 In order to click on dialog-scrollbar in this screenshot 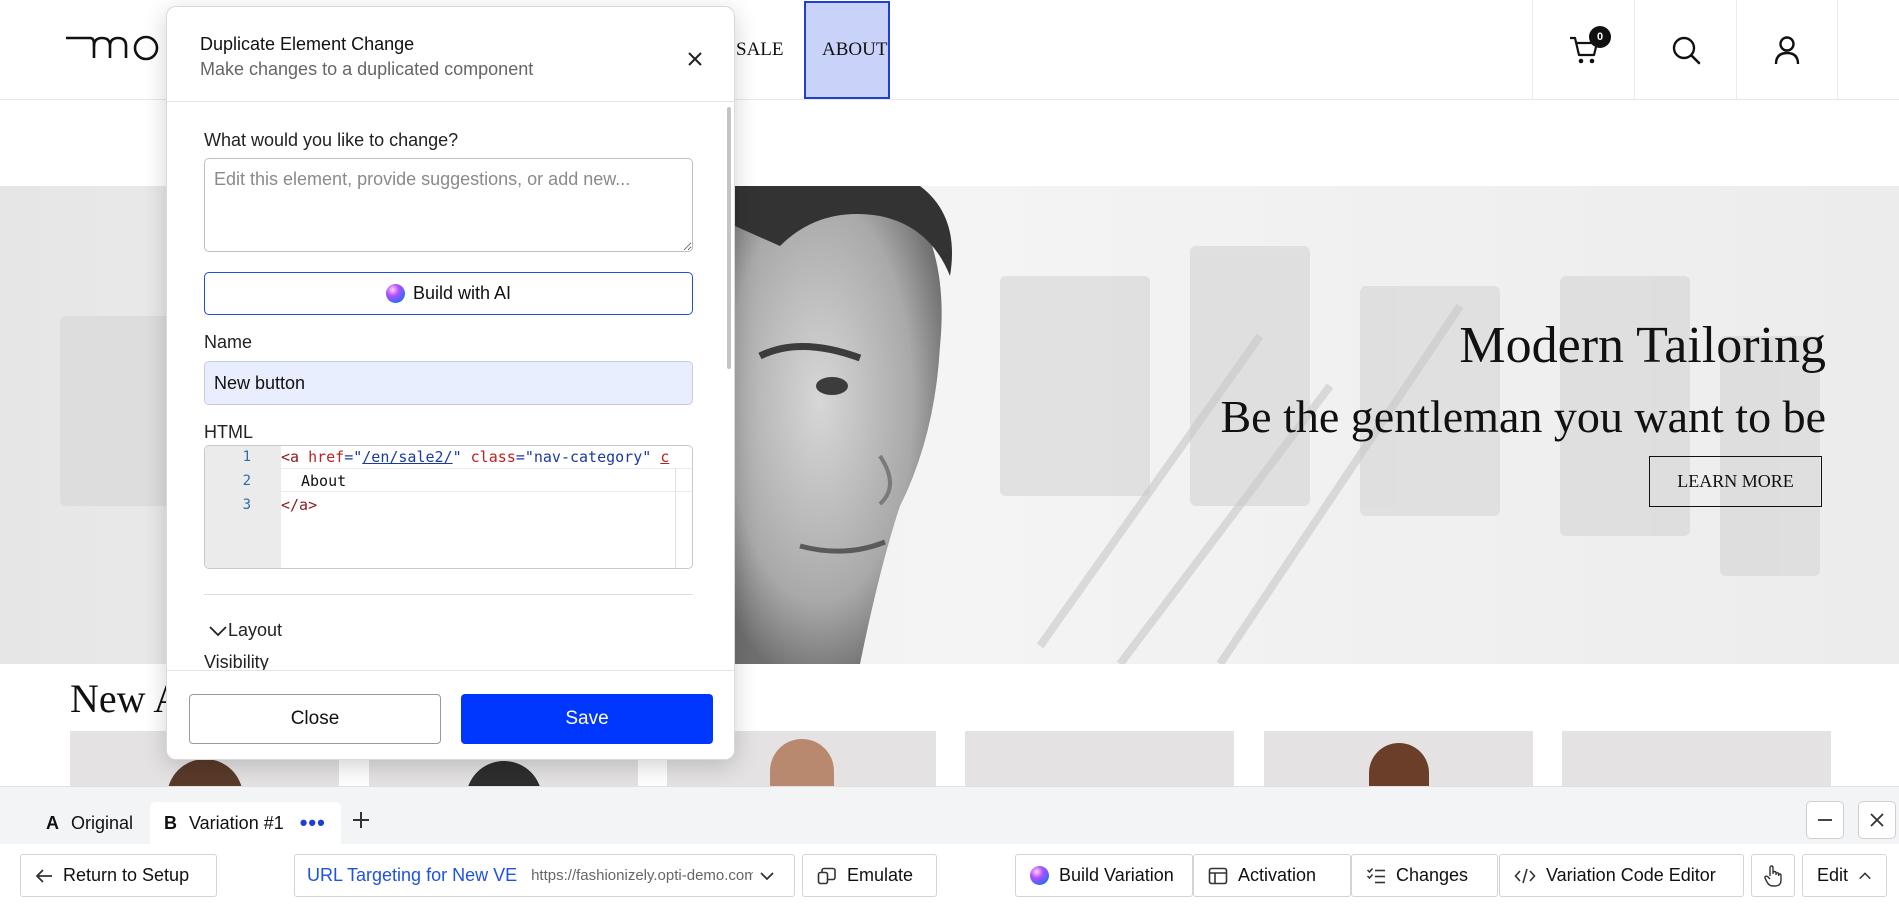, I will do `click(729, 238)`.